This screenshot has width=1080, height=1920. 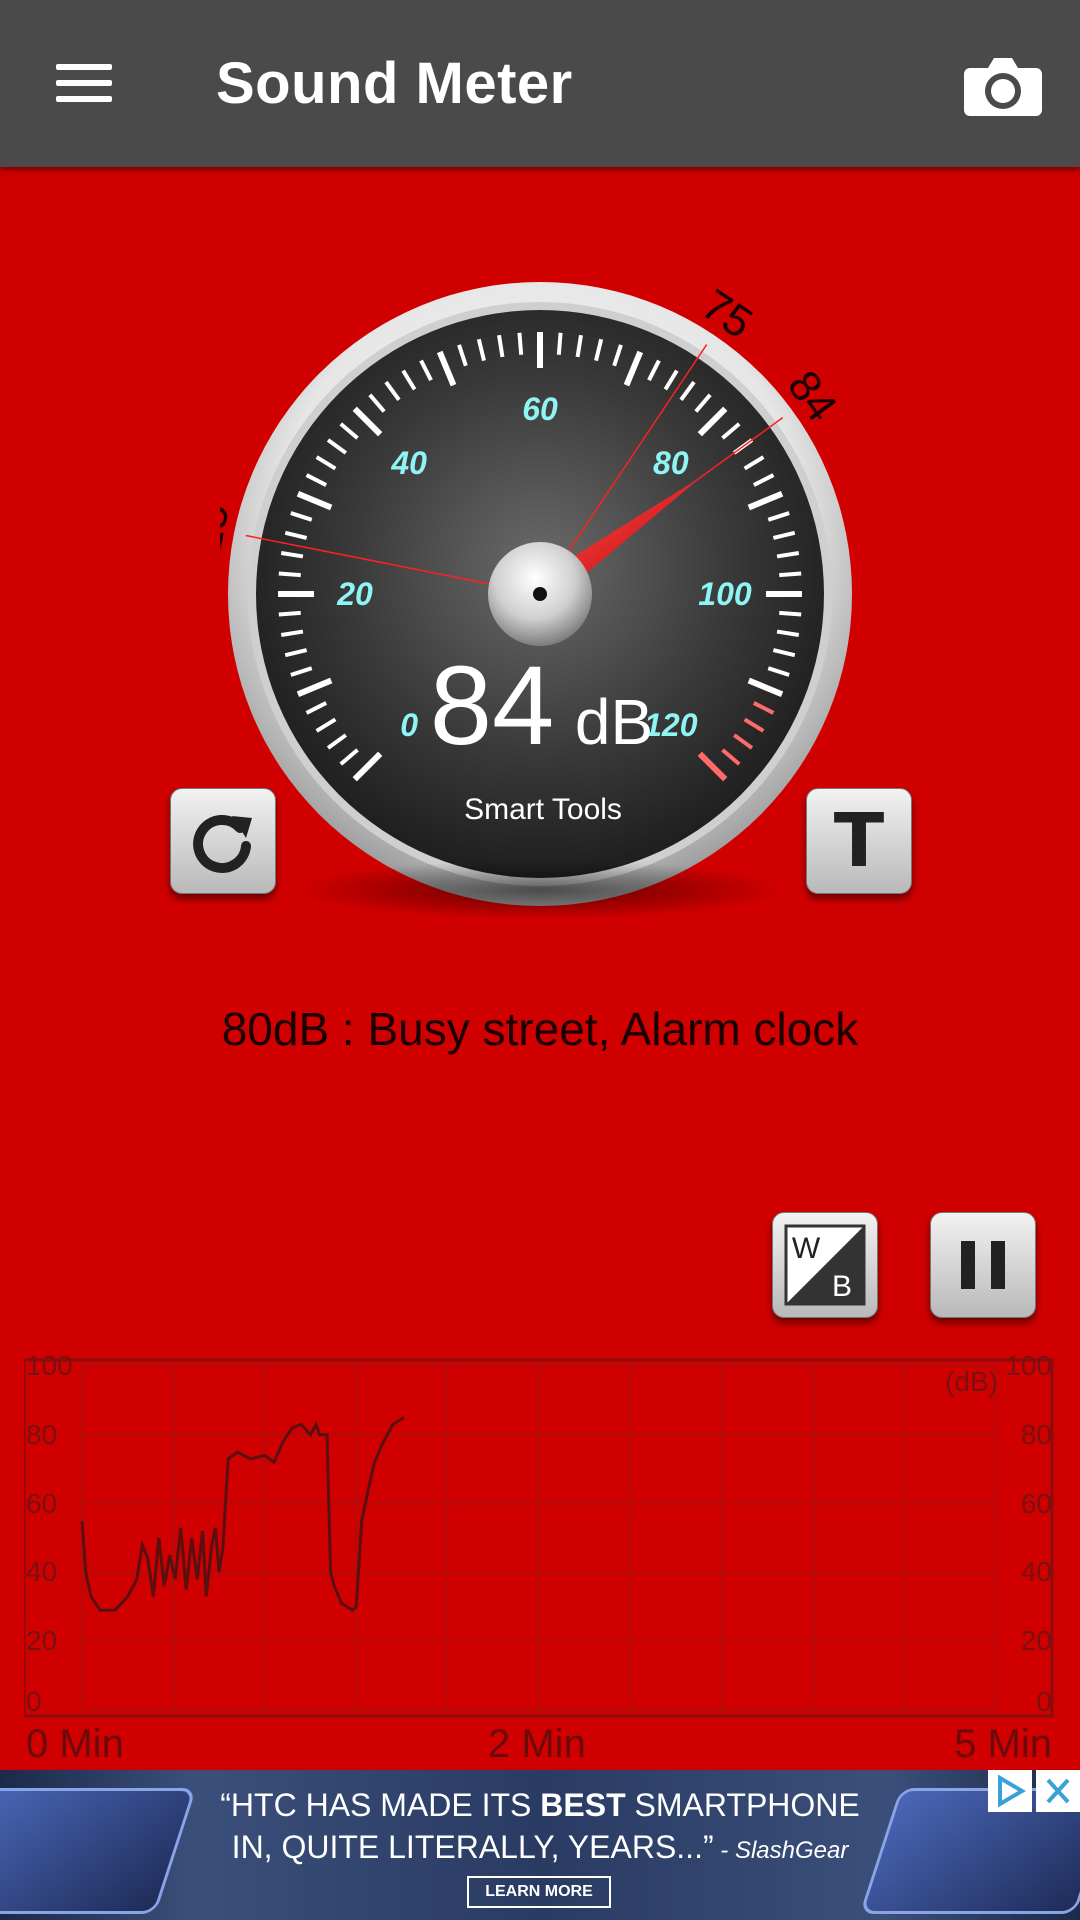 I want to click on current-db-unit: dB, so click(x=614, y=722).